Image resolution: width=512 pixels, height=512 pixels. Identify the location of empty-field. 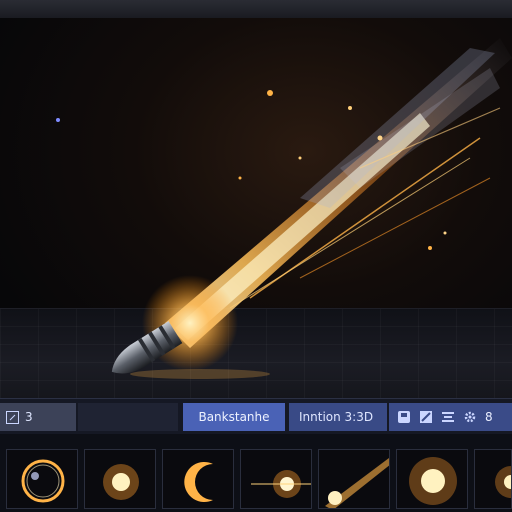
(128, 417).